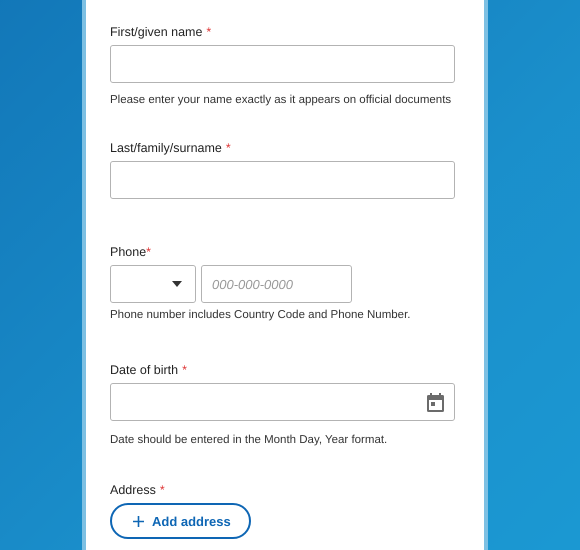 This screenshot has height=550, width=580. What do you see at coordinates (177, 284) in the screenshot?
I see `dropdown-icon` at bounding box center [177, 284].